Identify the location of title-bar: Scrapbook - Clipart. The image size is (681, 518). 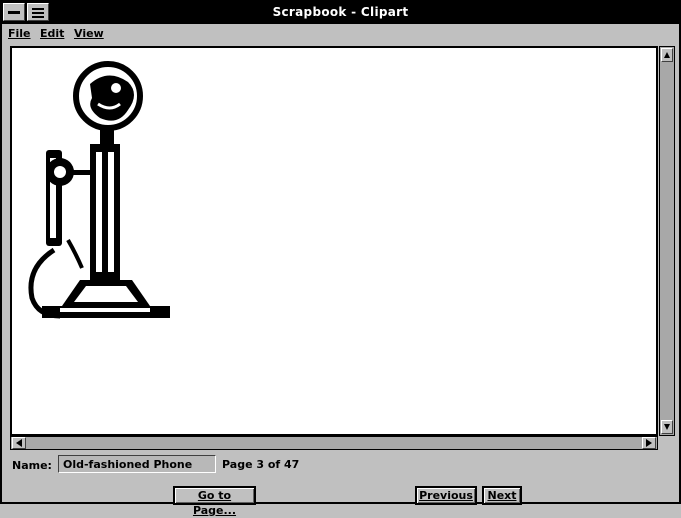
(340, 13).